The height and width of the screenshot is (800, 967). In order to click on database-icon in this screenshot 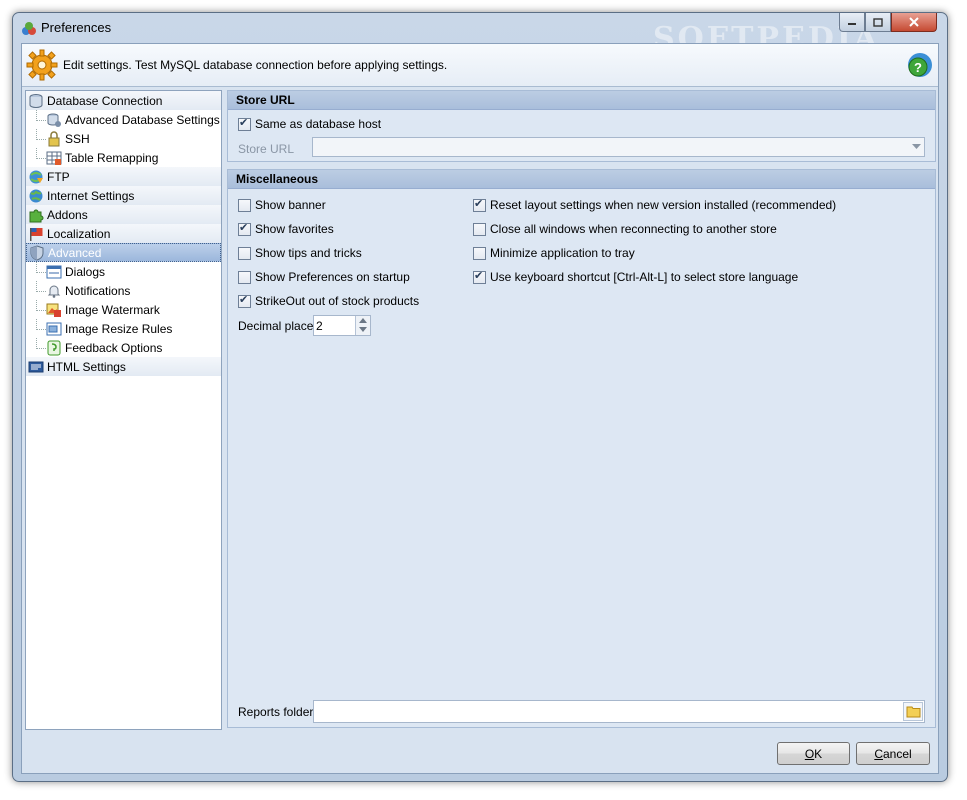, I will do `click(36, 100)`.